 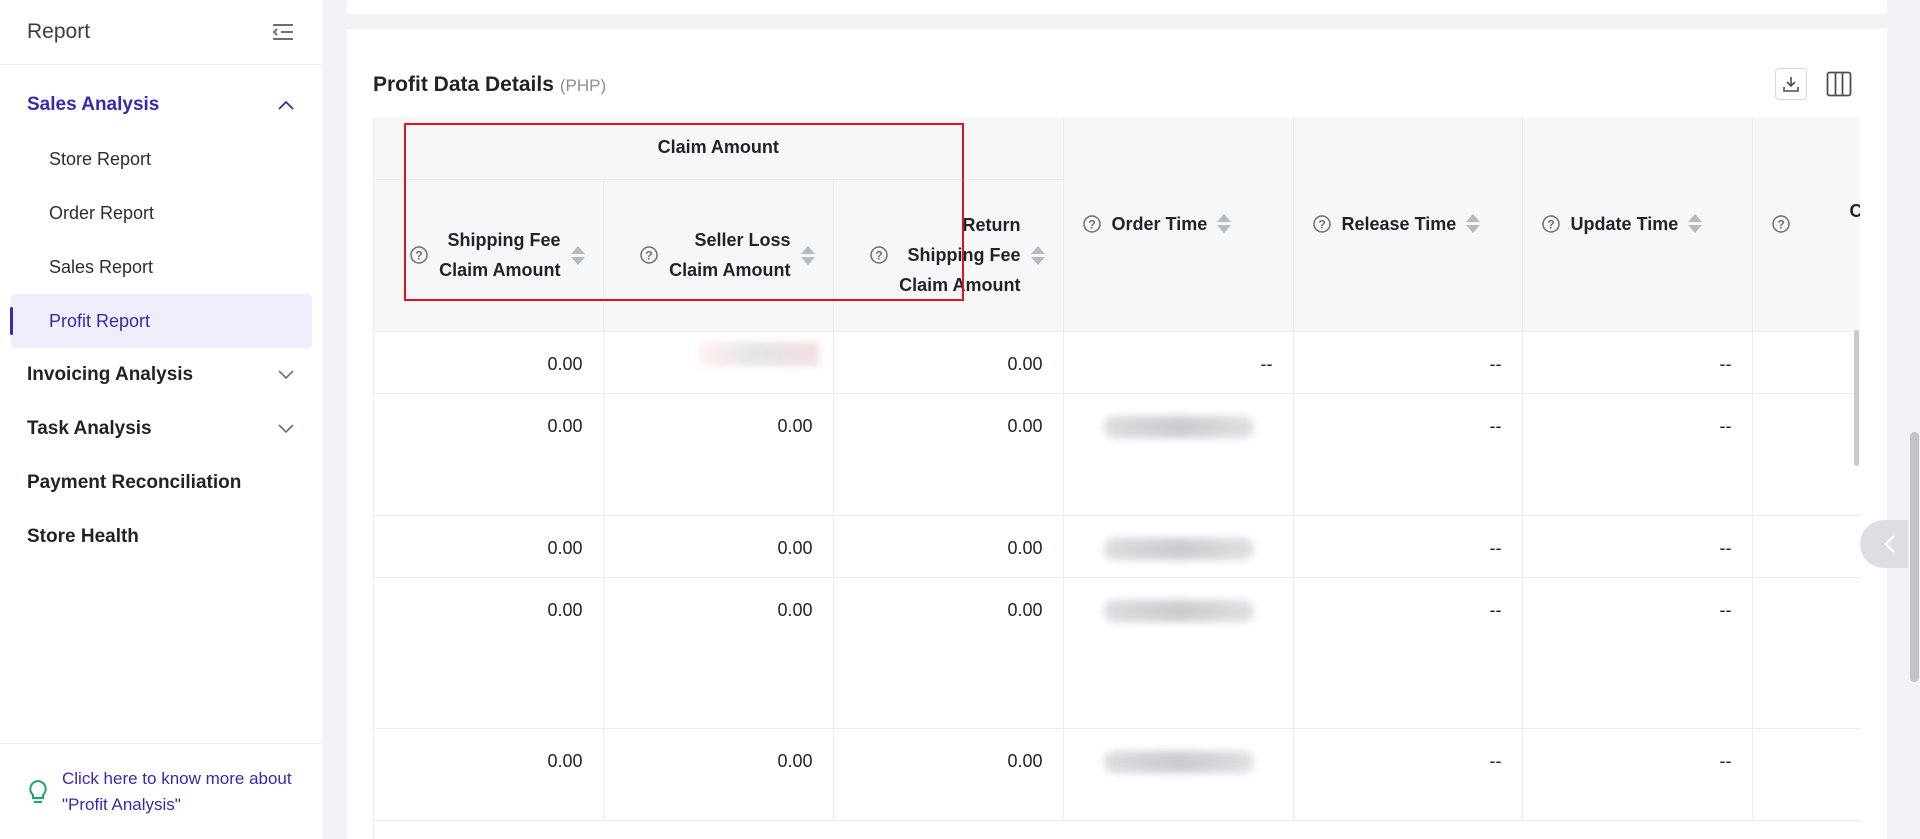 I want to click on group-header-label: Claim Amount, so click(x=718, y=147).